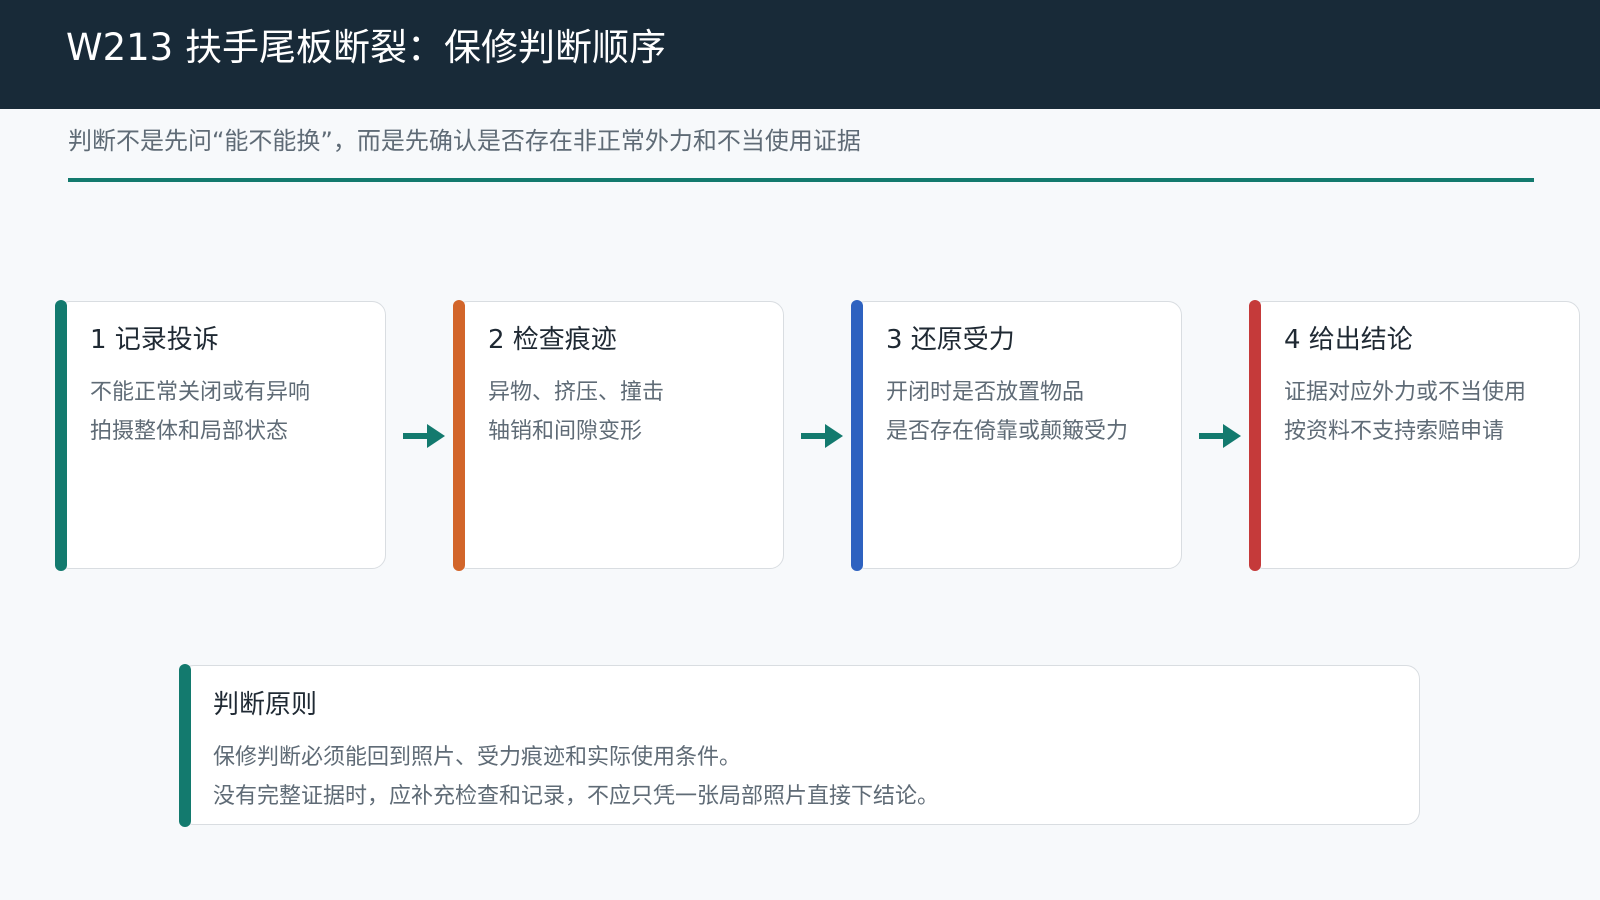 The height and width of the screenshot is (900, 1600). What do you see at coordinates (985, 392) in the screenshot?
I see `step-line: 开闭时是否放置物品` at bounding box center [985, 392].